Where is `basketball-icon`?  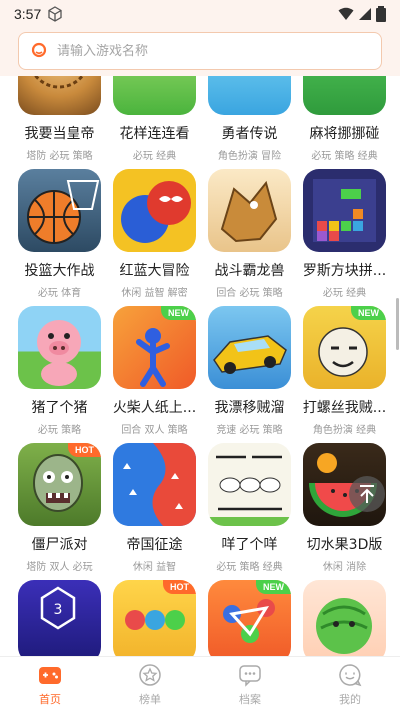 basketball-icon is located at coordinates (59, 210).